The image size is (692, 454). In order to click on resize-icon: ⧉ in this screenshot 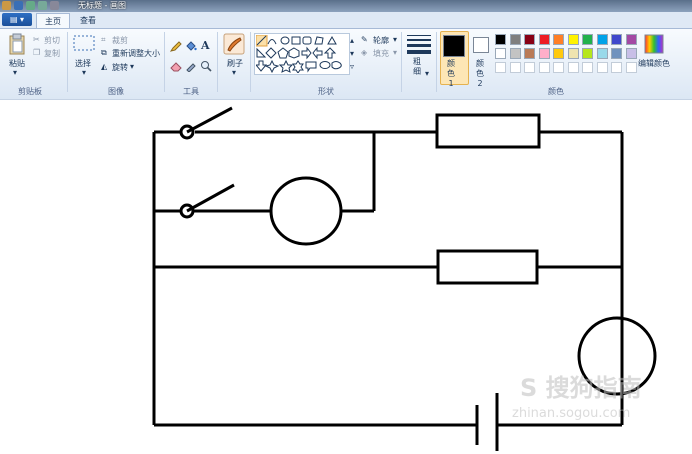, I will do `click(104, 52)`.